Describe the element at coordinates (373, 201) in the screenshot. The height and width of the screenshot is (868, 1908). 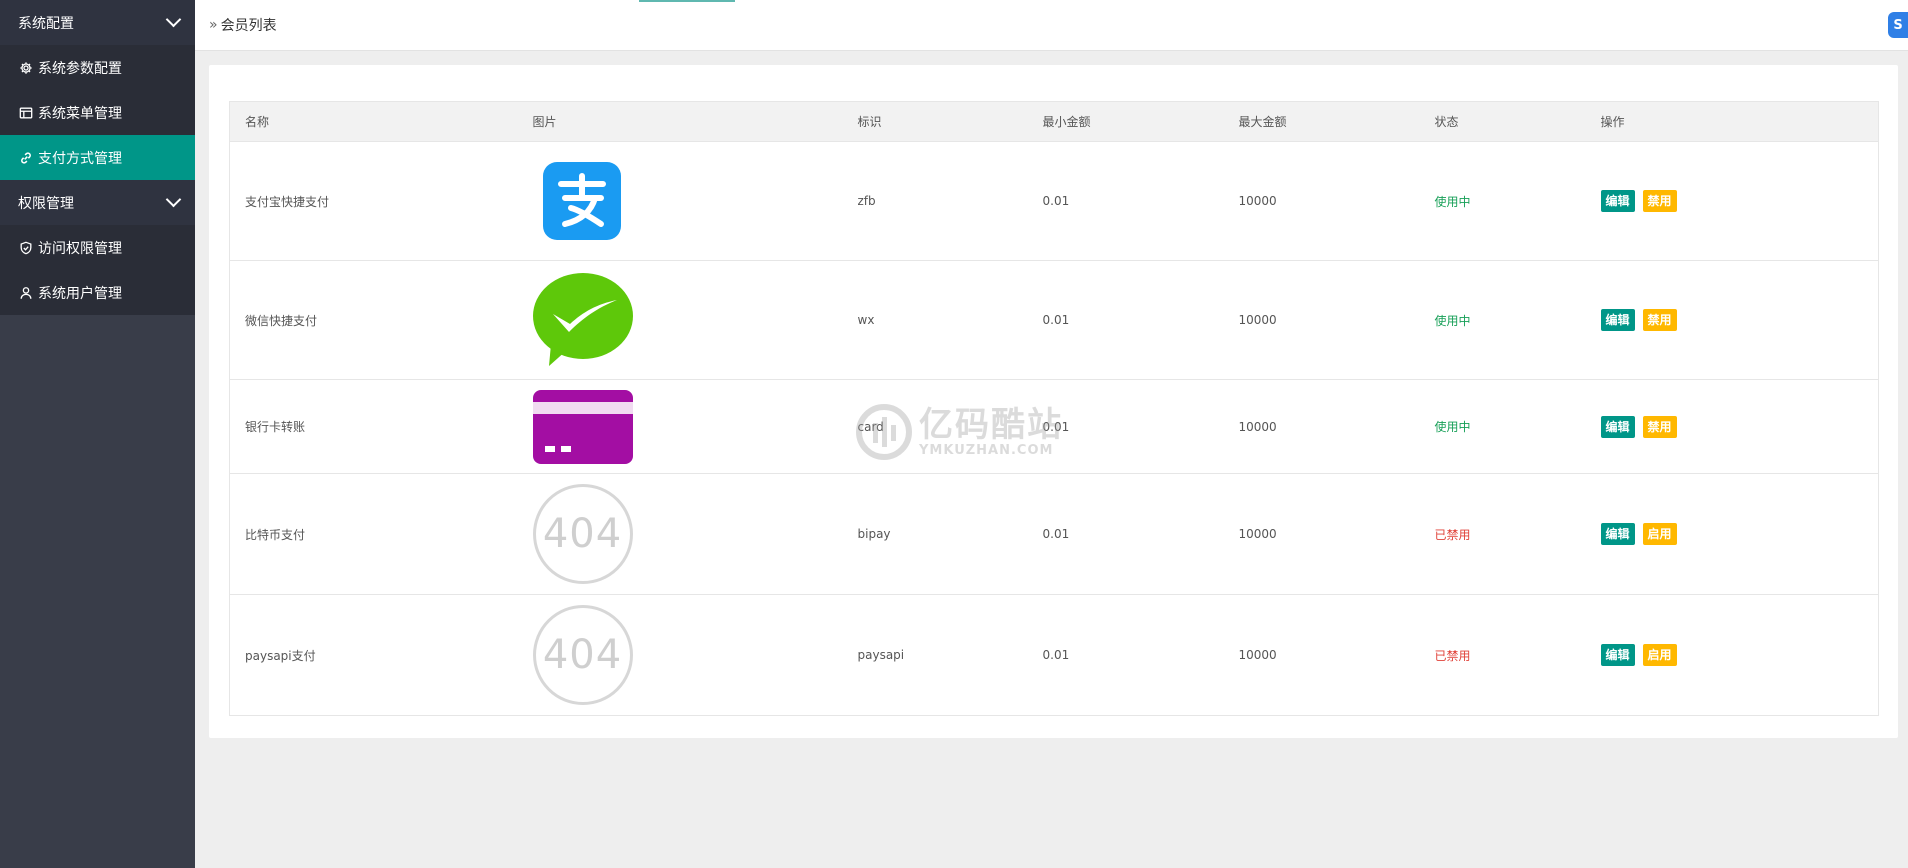
I see `cell-name: 支付宝快捷支付` at that location.